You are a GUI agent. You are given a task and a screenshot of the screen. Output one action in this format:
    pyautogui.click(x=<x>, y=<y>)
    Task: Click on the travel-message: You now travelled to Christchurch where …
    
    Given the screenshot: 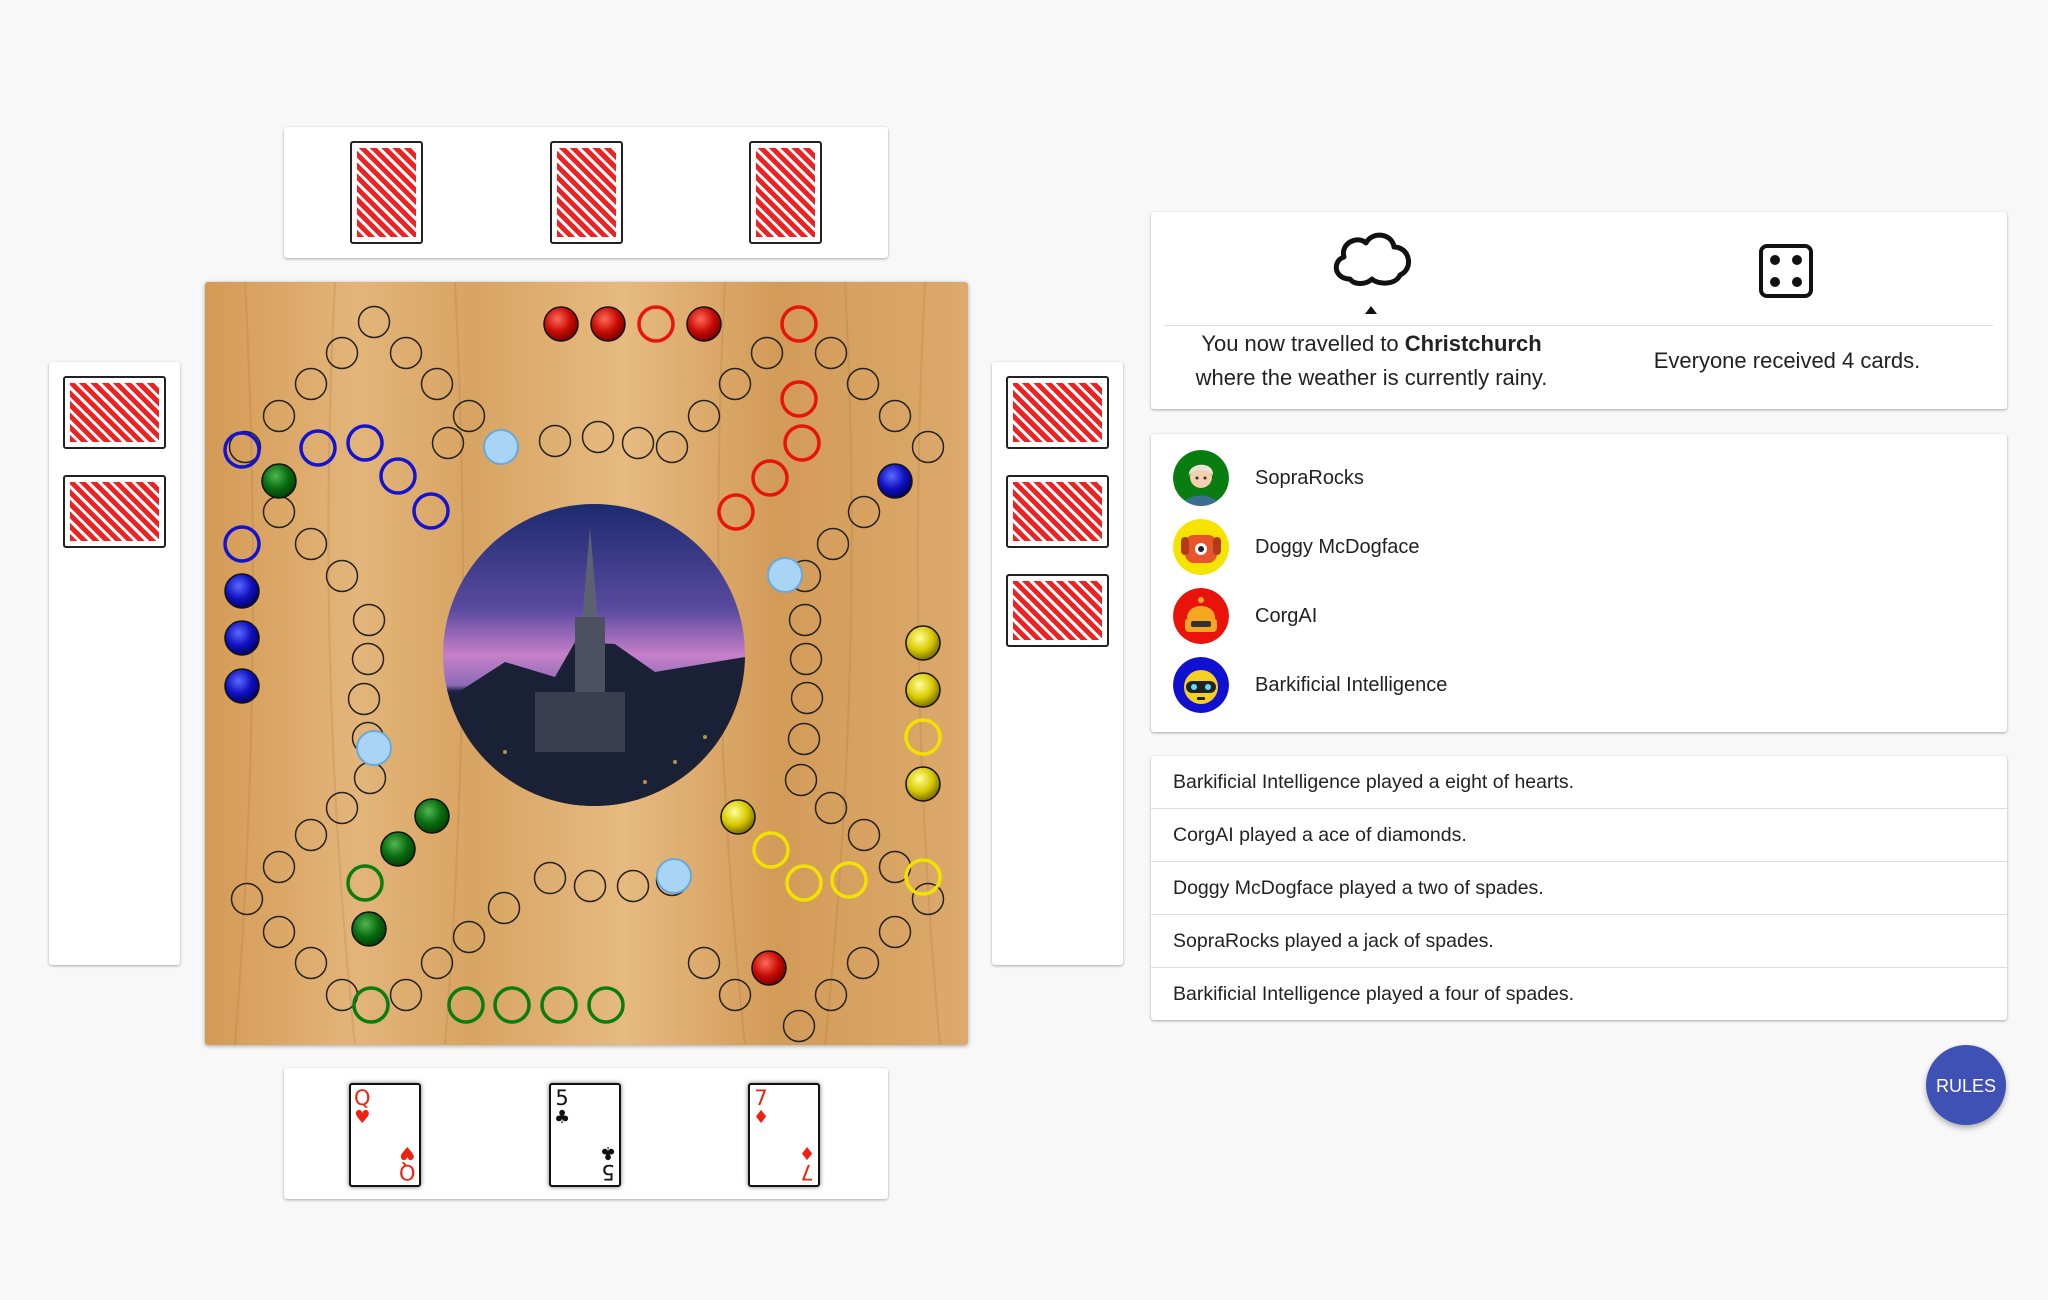 What is the action you would take?
    pyautogui.click(x=1371, y=361)
    